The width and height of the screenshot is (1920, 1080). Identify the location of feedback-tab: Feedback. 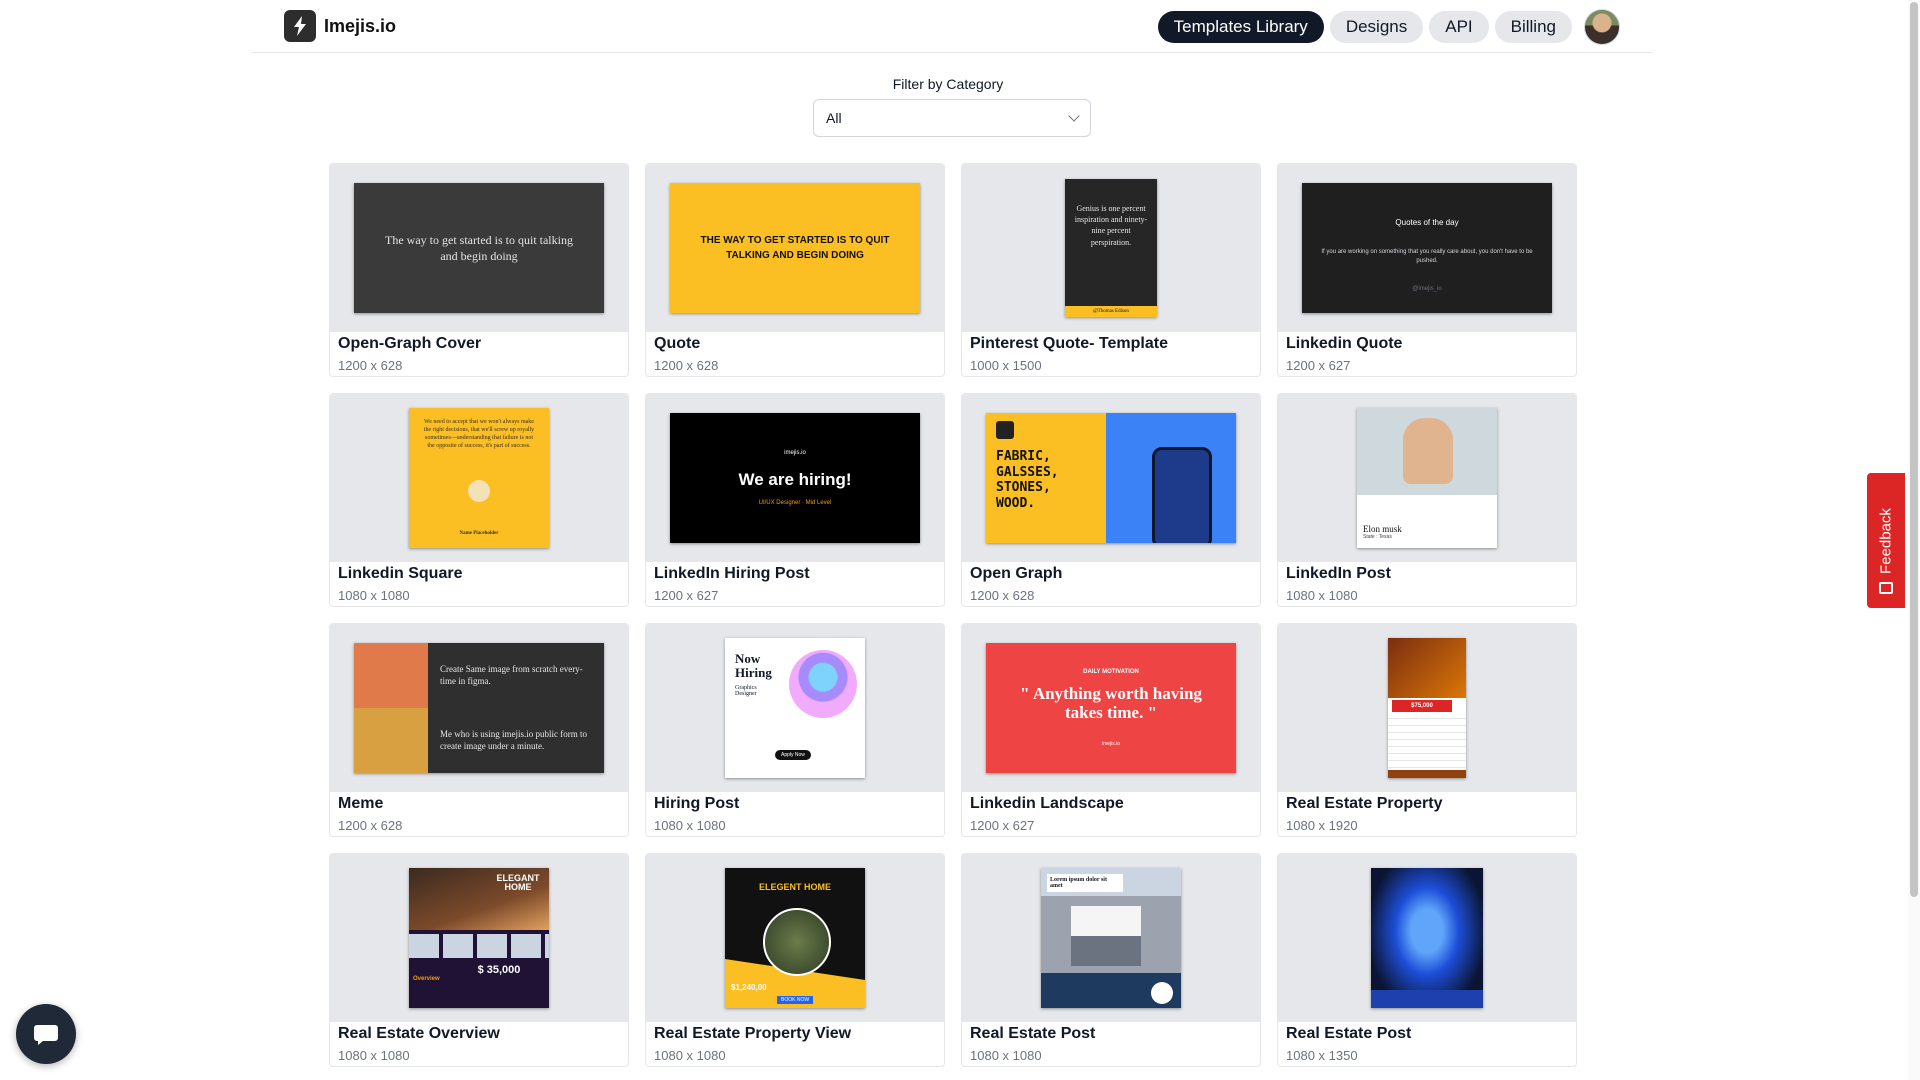
(1886, 540).